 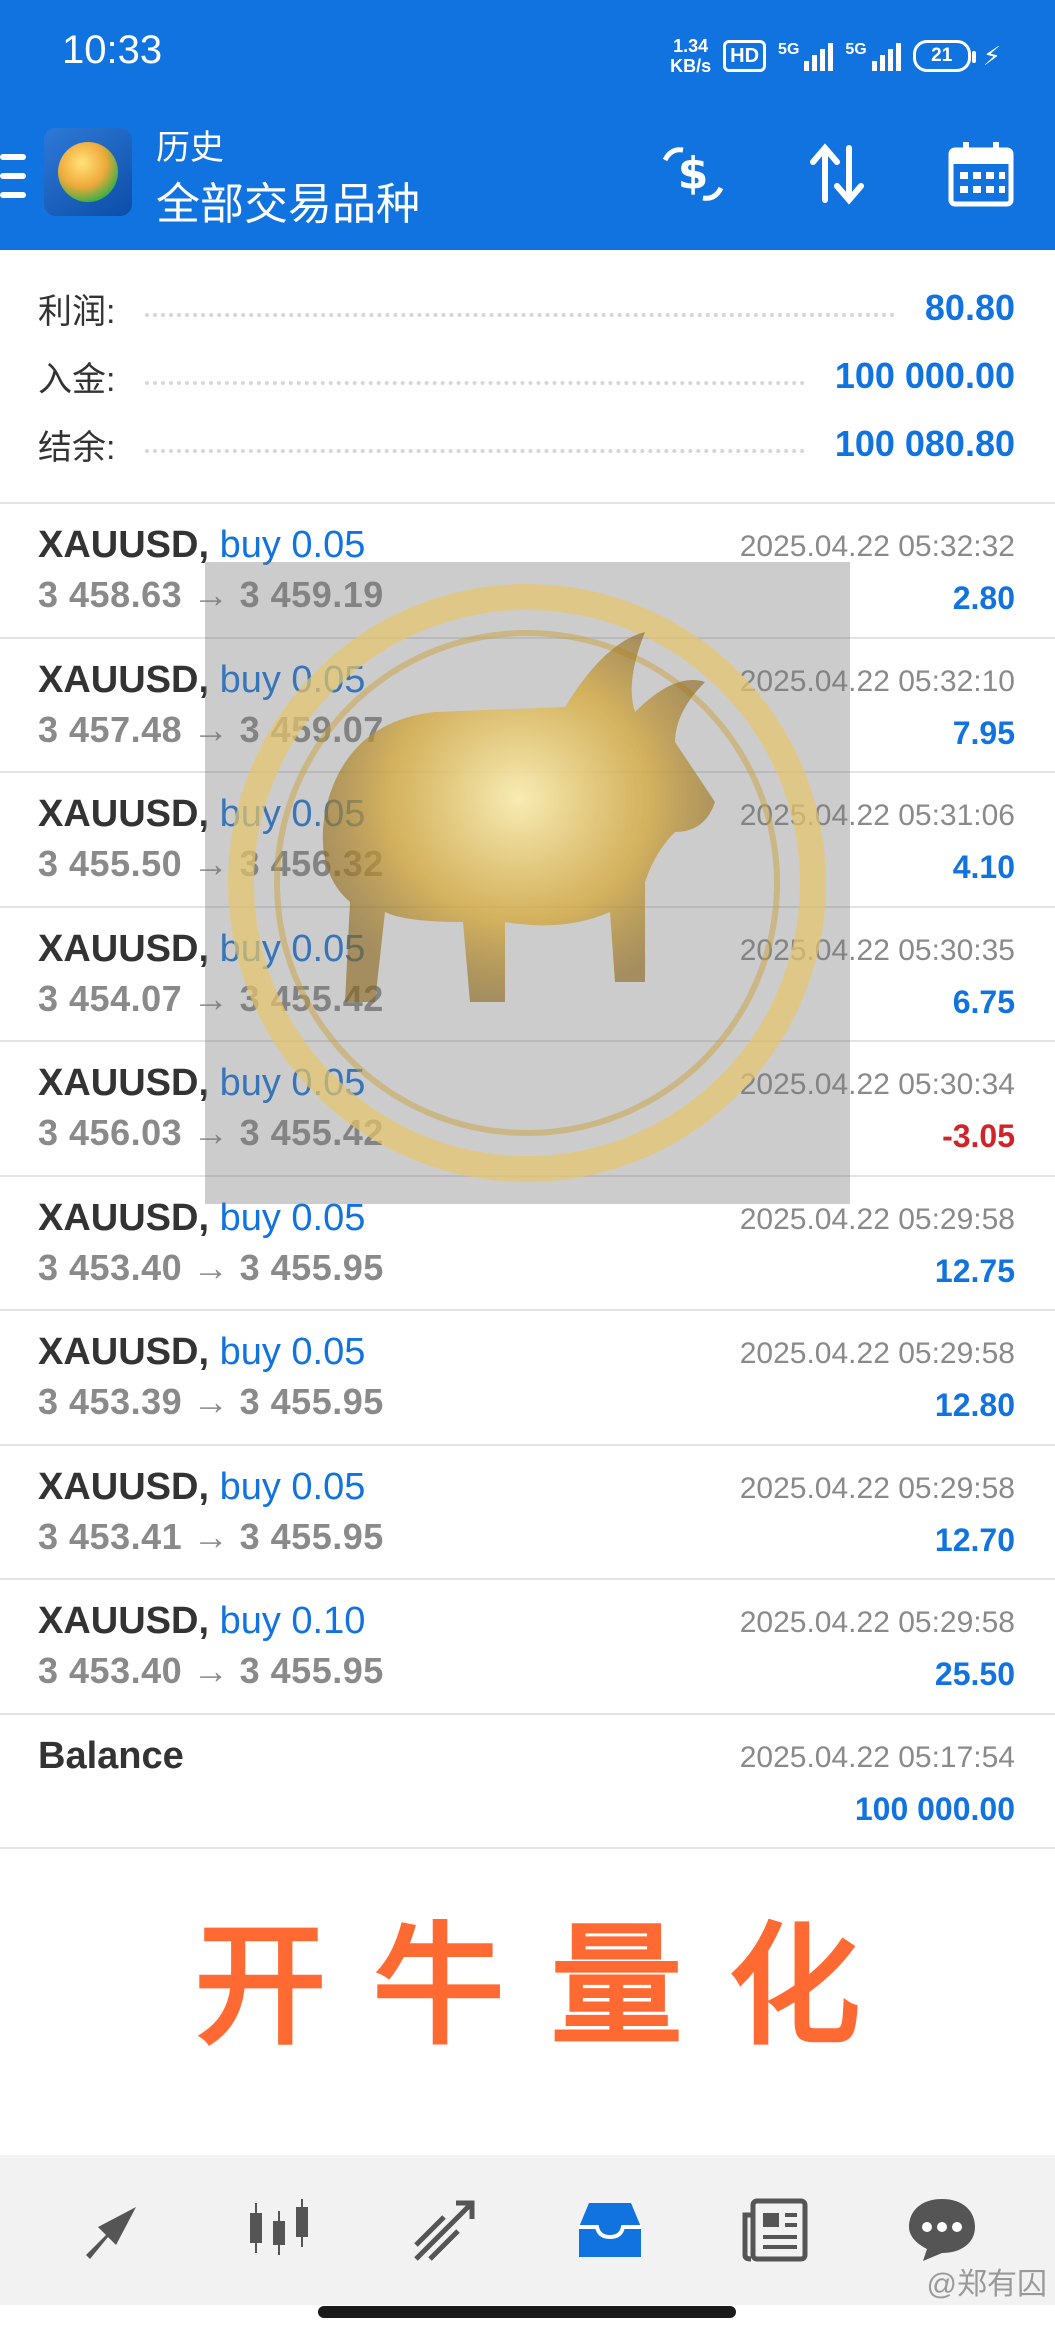 I want to click on deal-time: 2025.04.22 05:17:54, so click(x=877, y=1757).